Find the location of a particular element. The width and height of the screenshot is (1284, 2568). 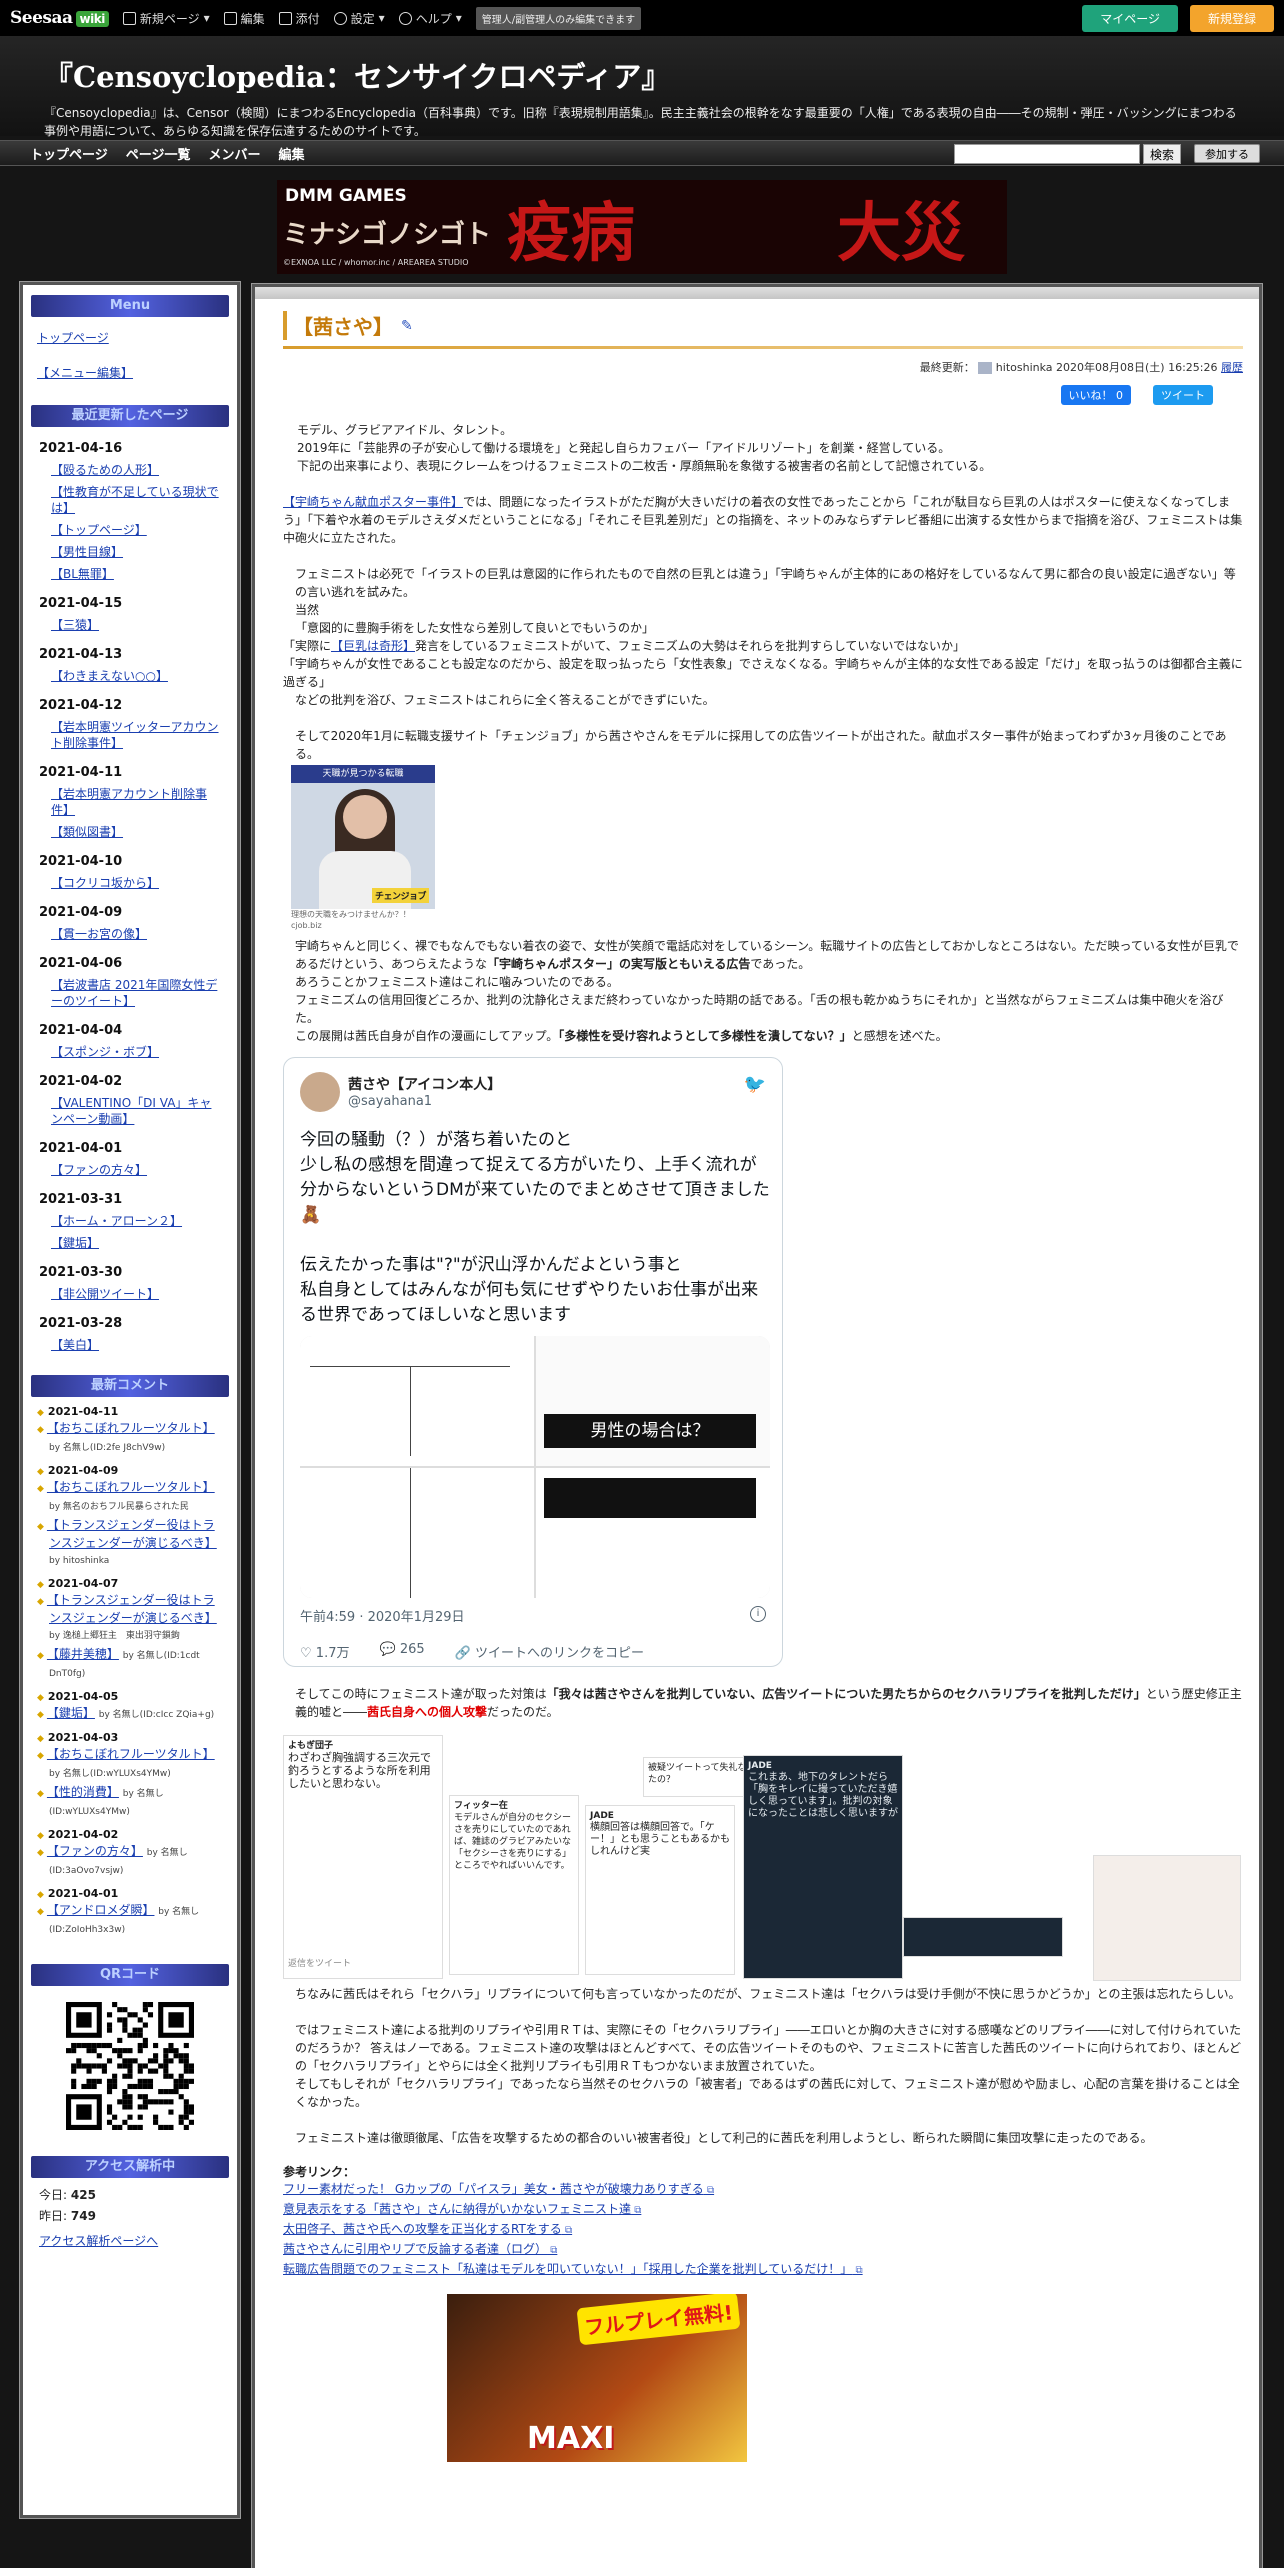

comment-page-link: 【性的消費】 is located at coordinates (83, 1792).